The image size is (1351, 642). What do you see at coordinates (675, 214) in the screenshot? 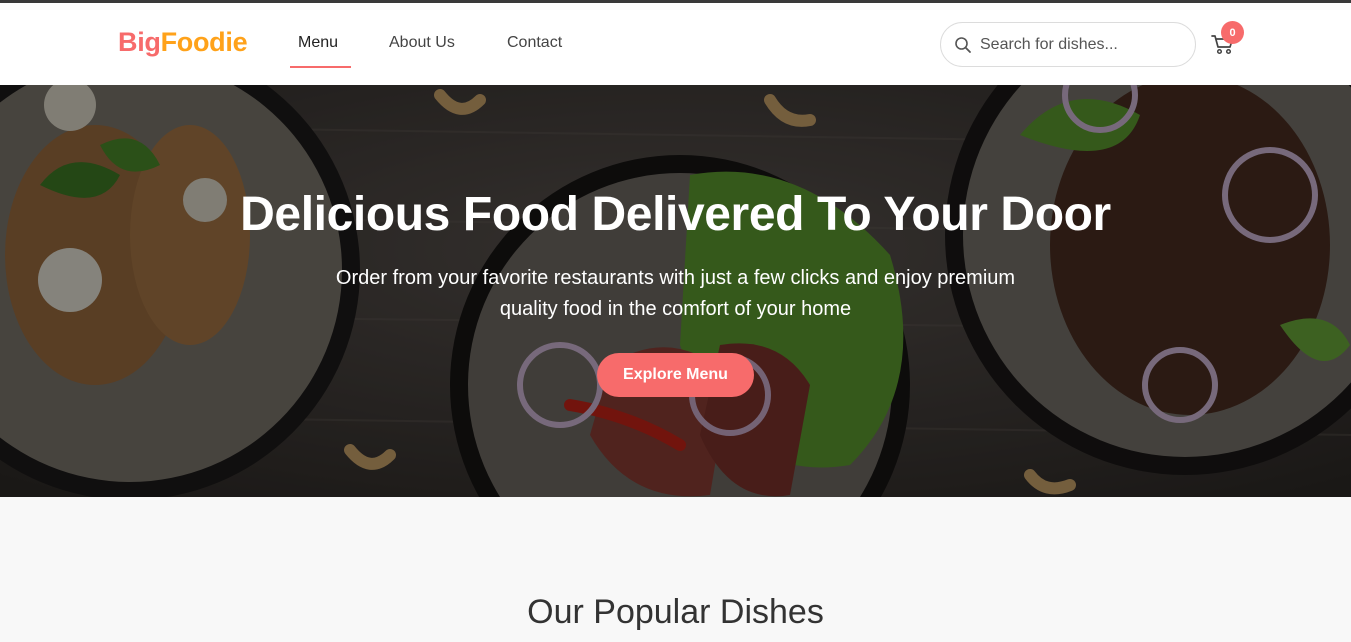
I see `hero-title: Delicious Food Delivered To Your Door` at bounding box center [675, 214].